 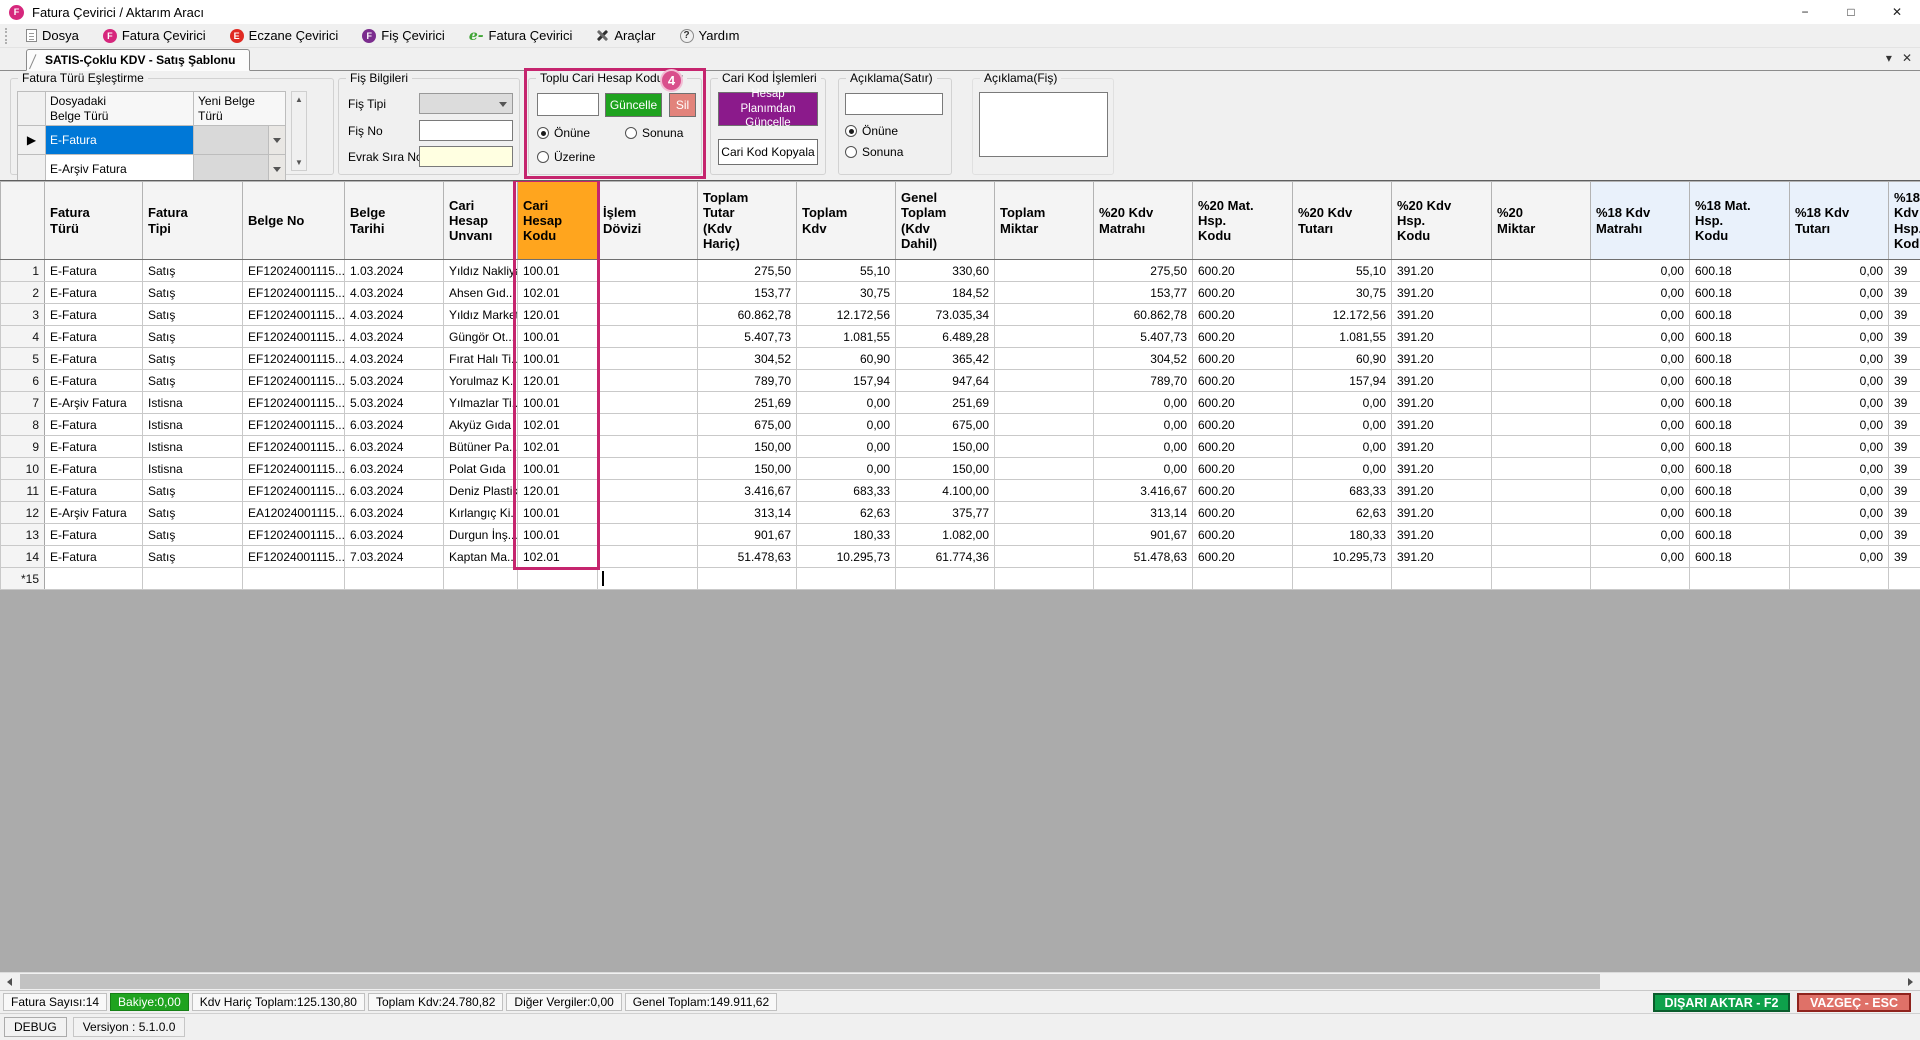 I want to click on cell-toplam_kdv: 10.295,73, so click(x=846, y=556).